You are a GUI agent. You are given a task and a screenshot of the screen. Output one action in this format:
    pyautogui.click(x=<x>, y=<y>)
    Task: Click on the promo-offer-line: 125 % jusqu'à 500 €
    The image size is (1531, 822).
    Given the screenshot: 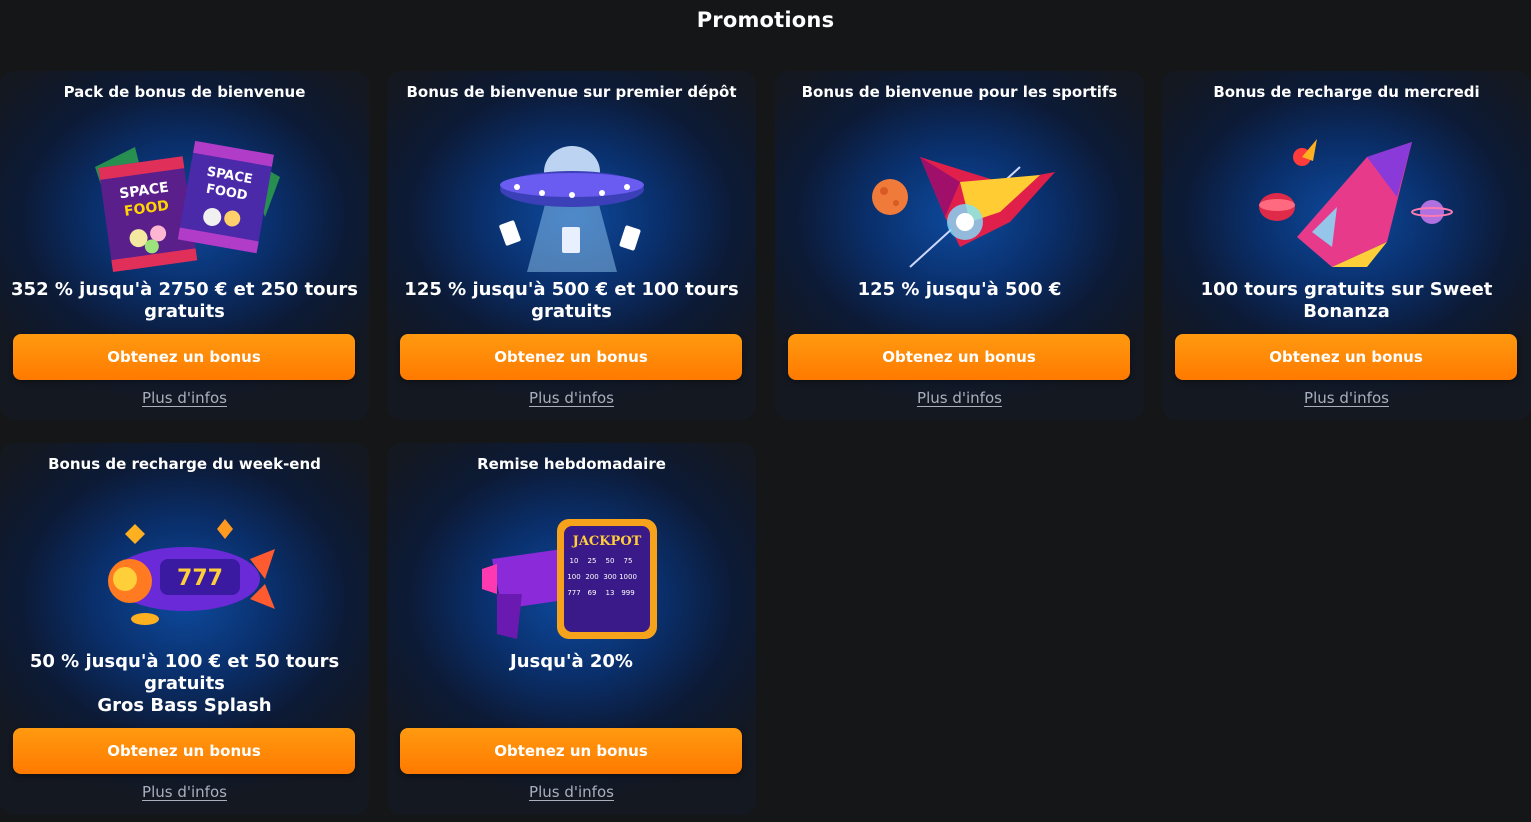 What is the action you would take?
    pyautogui.click(x=959, y=289)
    